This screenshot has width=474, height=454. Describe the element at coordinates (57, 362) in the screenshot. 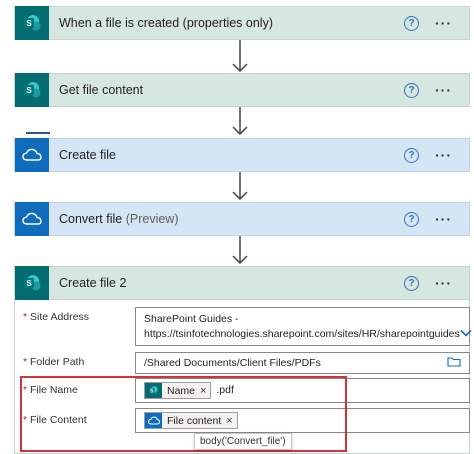

I see `label-text: Folder Path` at that location.